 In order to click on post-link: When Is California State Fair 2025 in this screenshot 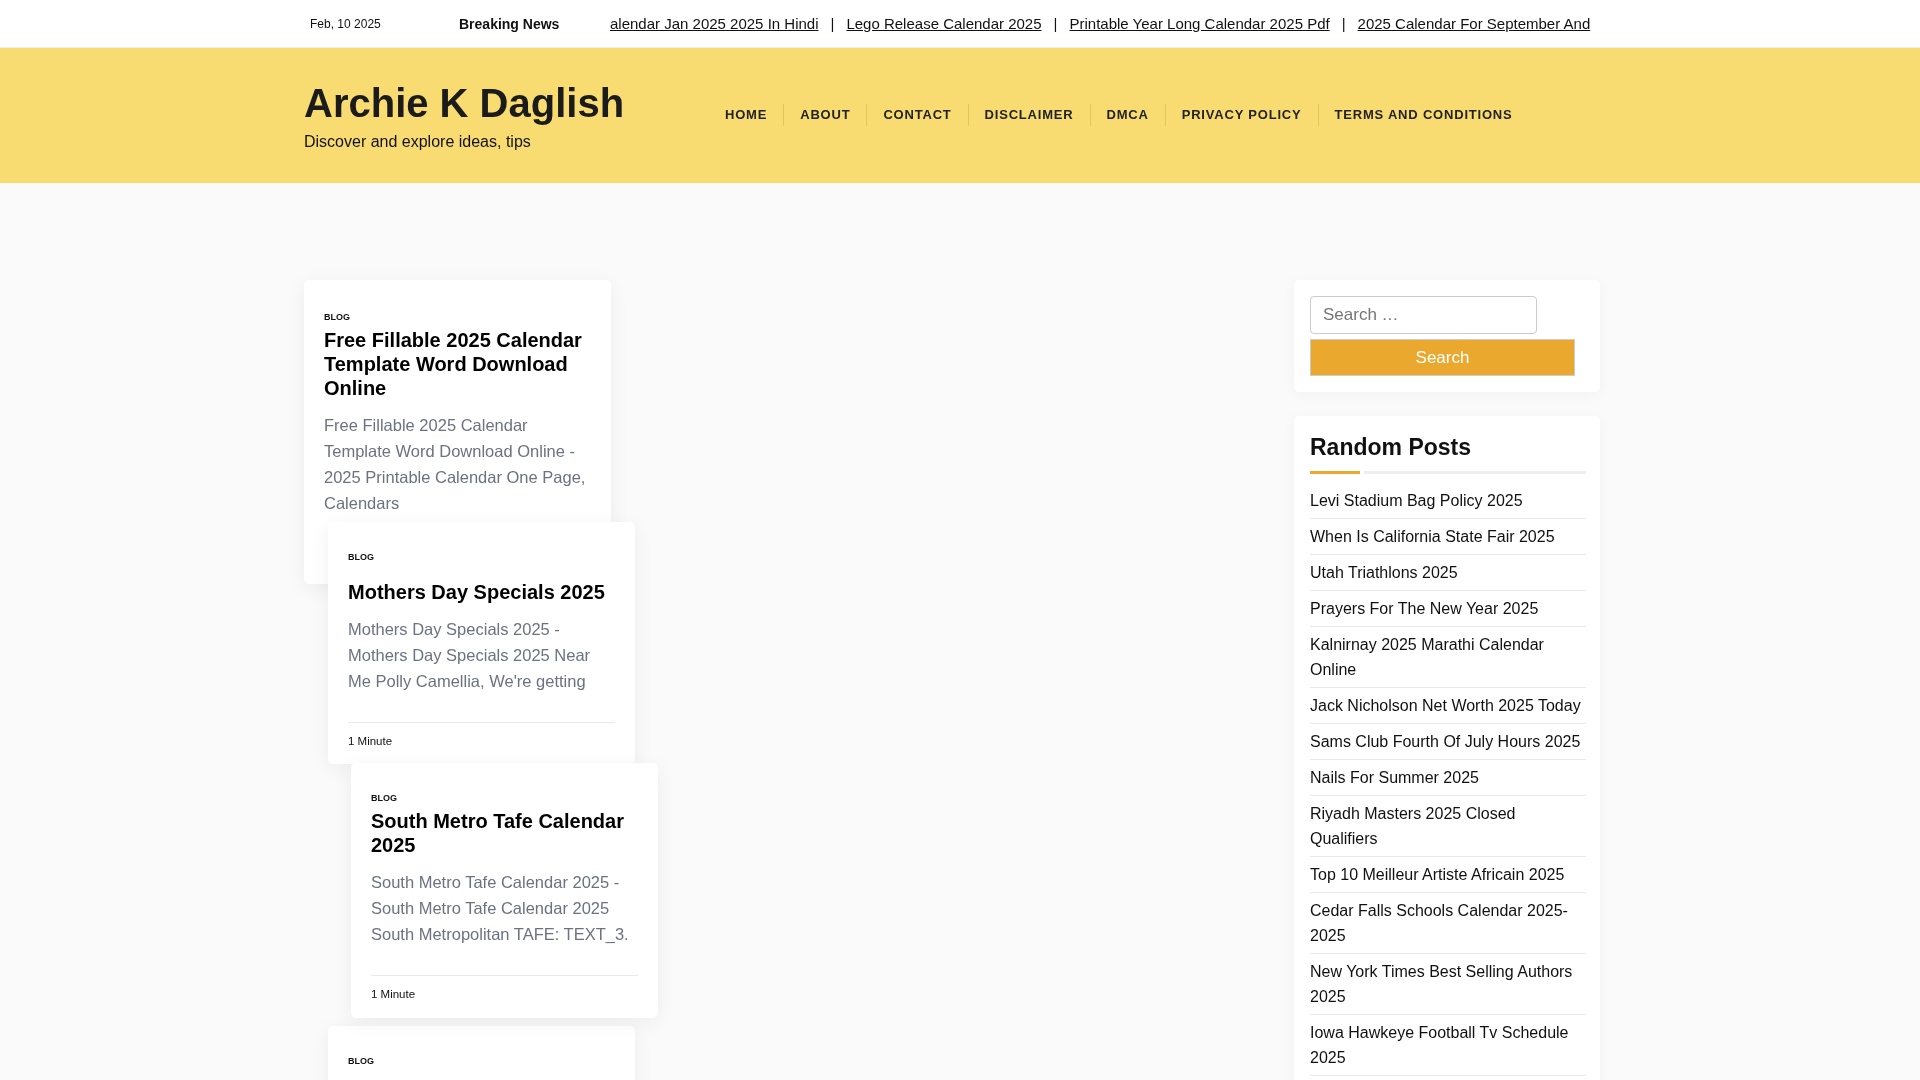, I will do `click(1448, 539)`.